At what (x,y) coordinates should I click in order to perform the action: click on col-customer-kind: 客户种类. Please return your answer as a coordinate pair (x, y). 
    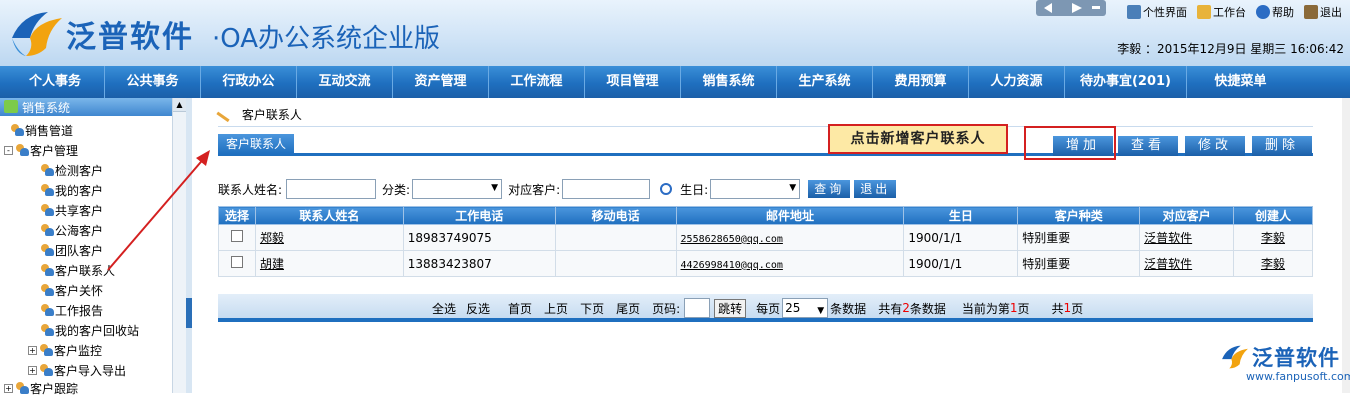
    Looking at the image, I should click on (1079, 215).